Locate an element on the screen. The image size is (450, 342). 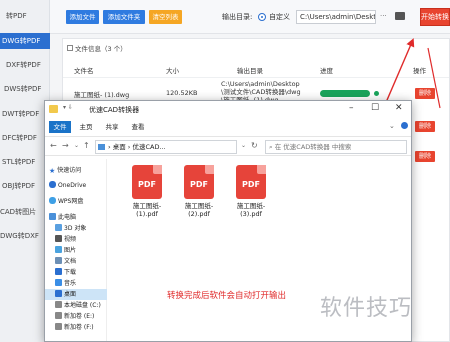
video-icon is located at coordinates (58, 238).